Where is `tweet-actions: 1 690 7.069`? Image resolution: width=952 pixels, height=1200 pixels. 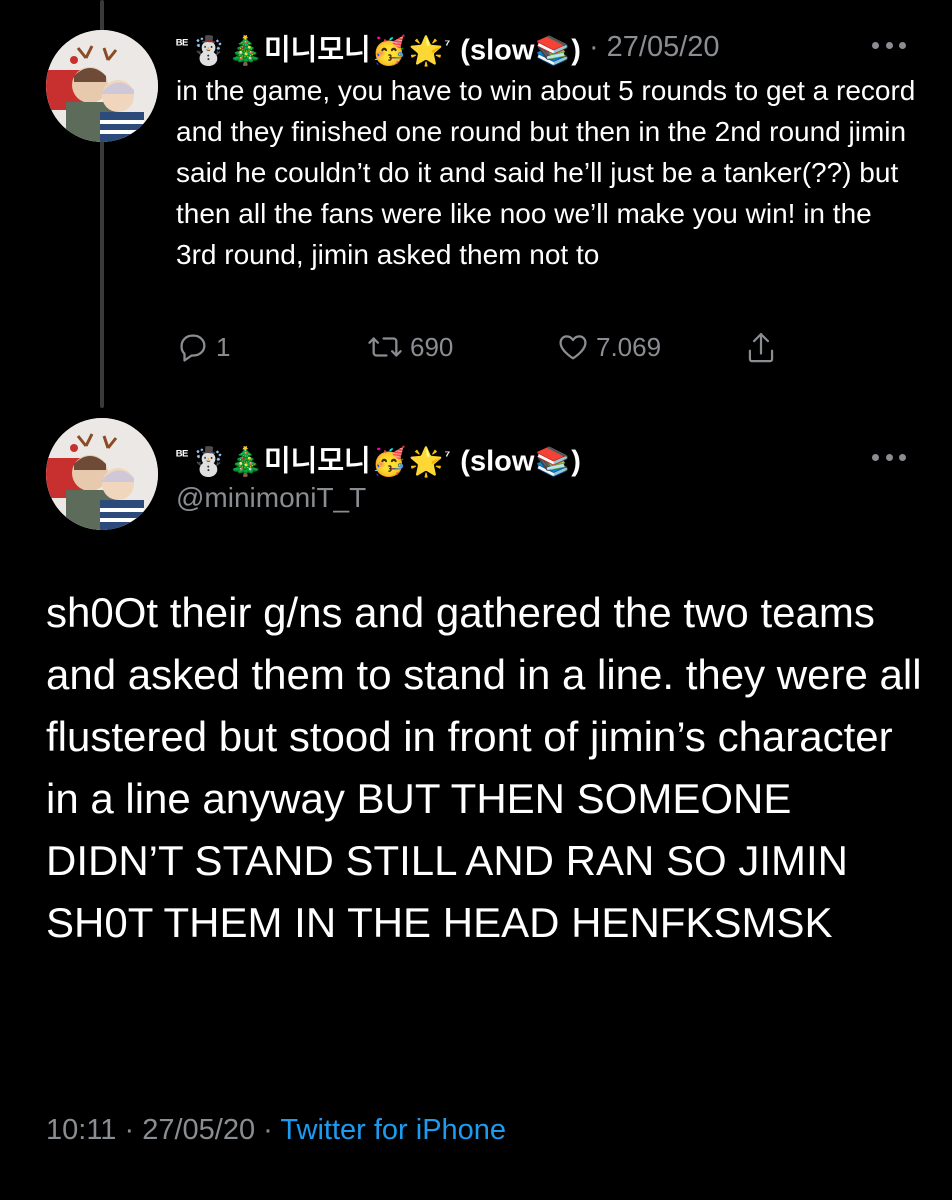 tweet-actions: 1 690 7.069 is located at coordinates (486, 352).